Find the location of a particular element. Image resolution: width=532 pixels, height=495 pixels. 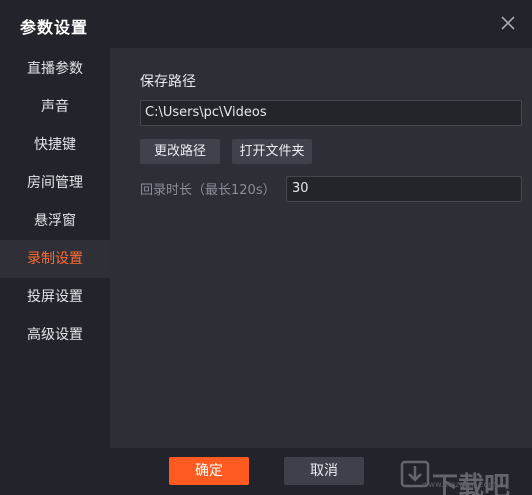

cancel-button: 取消 is located at coordinates (324, 471).